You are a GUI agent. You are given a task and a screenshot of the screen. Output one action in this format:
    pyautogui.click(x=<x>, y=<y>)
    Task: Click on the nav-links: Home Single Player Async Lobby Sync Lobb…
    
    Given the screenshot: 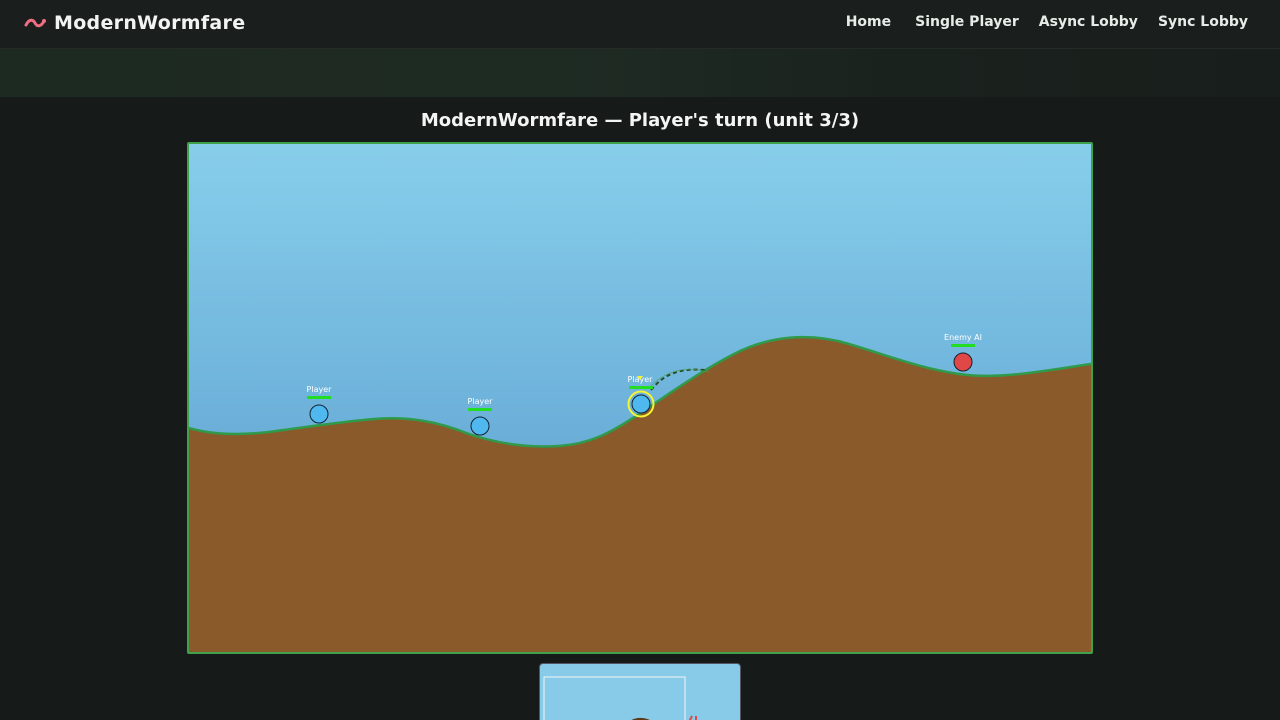 What is the action you would take?
    pyautogui.click(x=1047, y=22)
    